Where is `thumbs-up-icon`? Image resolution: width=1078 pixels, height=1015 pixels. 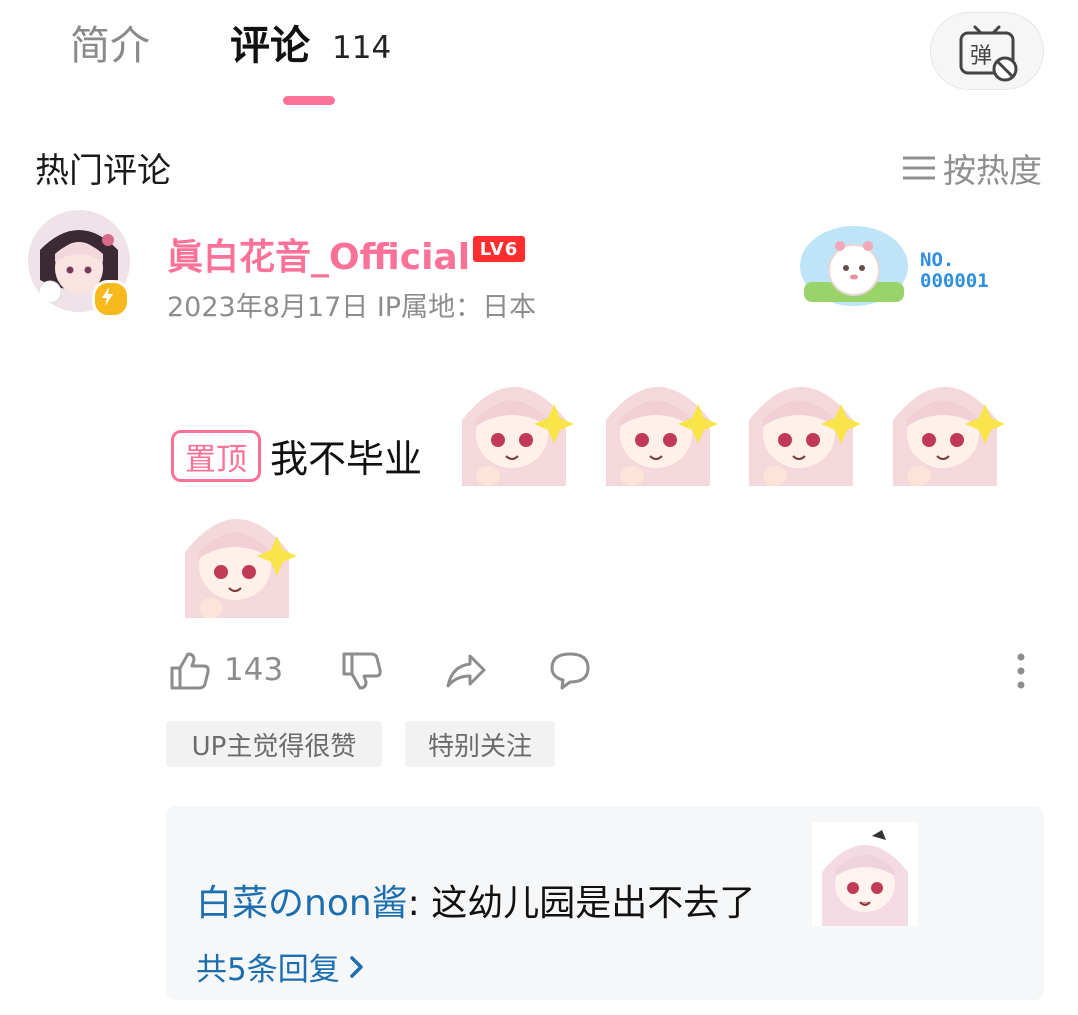
thumbs-up-icon is located at coordinates (190, 671).